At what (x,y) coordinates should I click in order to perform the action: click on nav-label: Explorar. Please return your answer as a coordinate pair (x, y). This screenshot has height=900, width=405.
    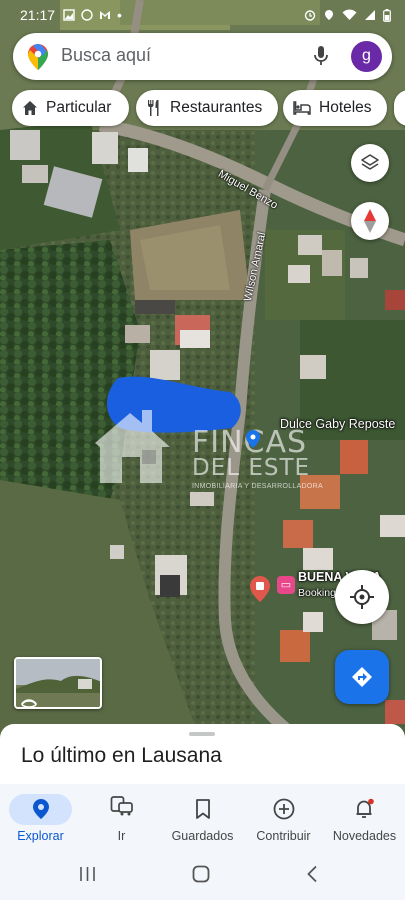
    Looking at the image, I should click on (40, 836).